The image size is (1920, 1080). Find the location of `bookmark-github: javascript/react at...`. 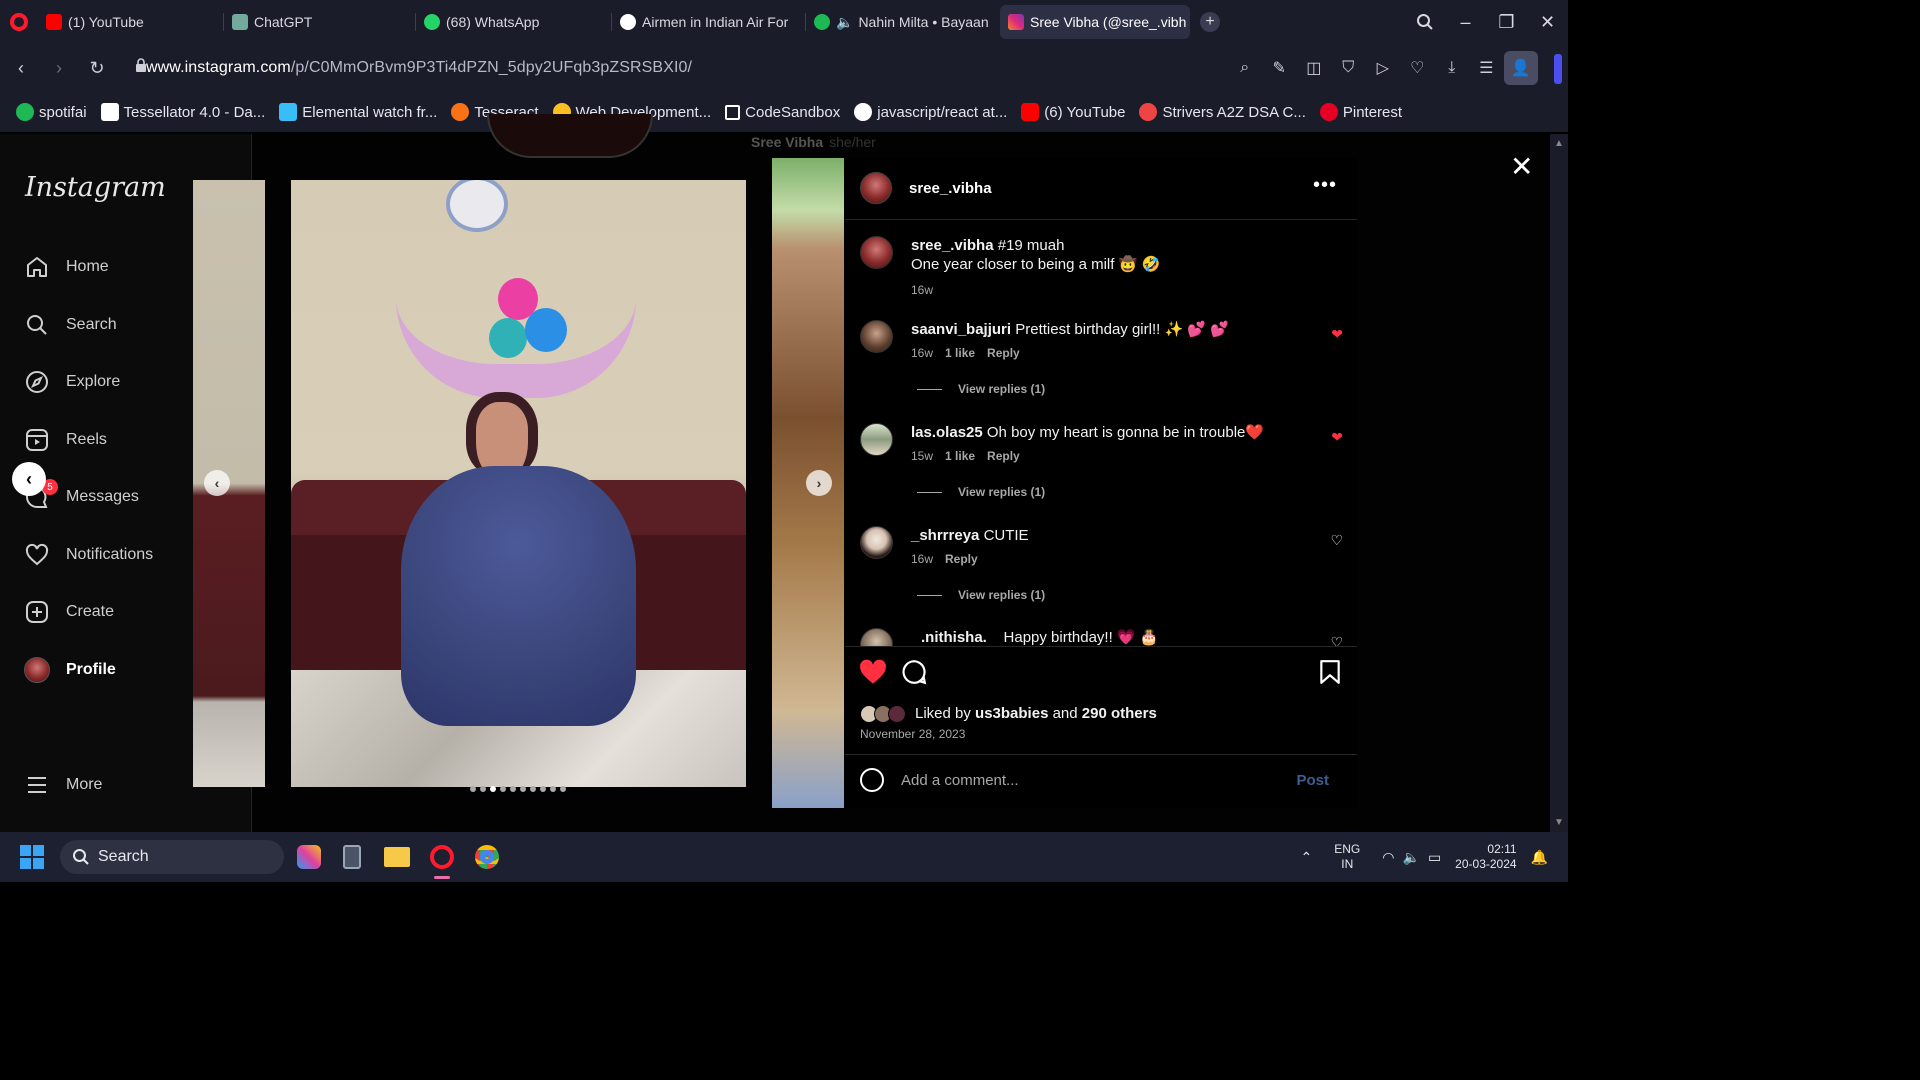

bookmark-github: javascript/react at... is located at coordinates (930, 112).